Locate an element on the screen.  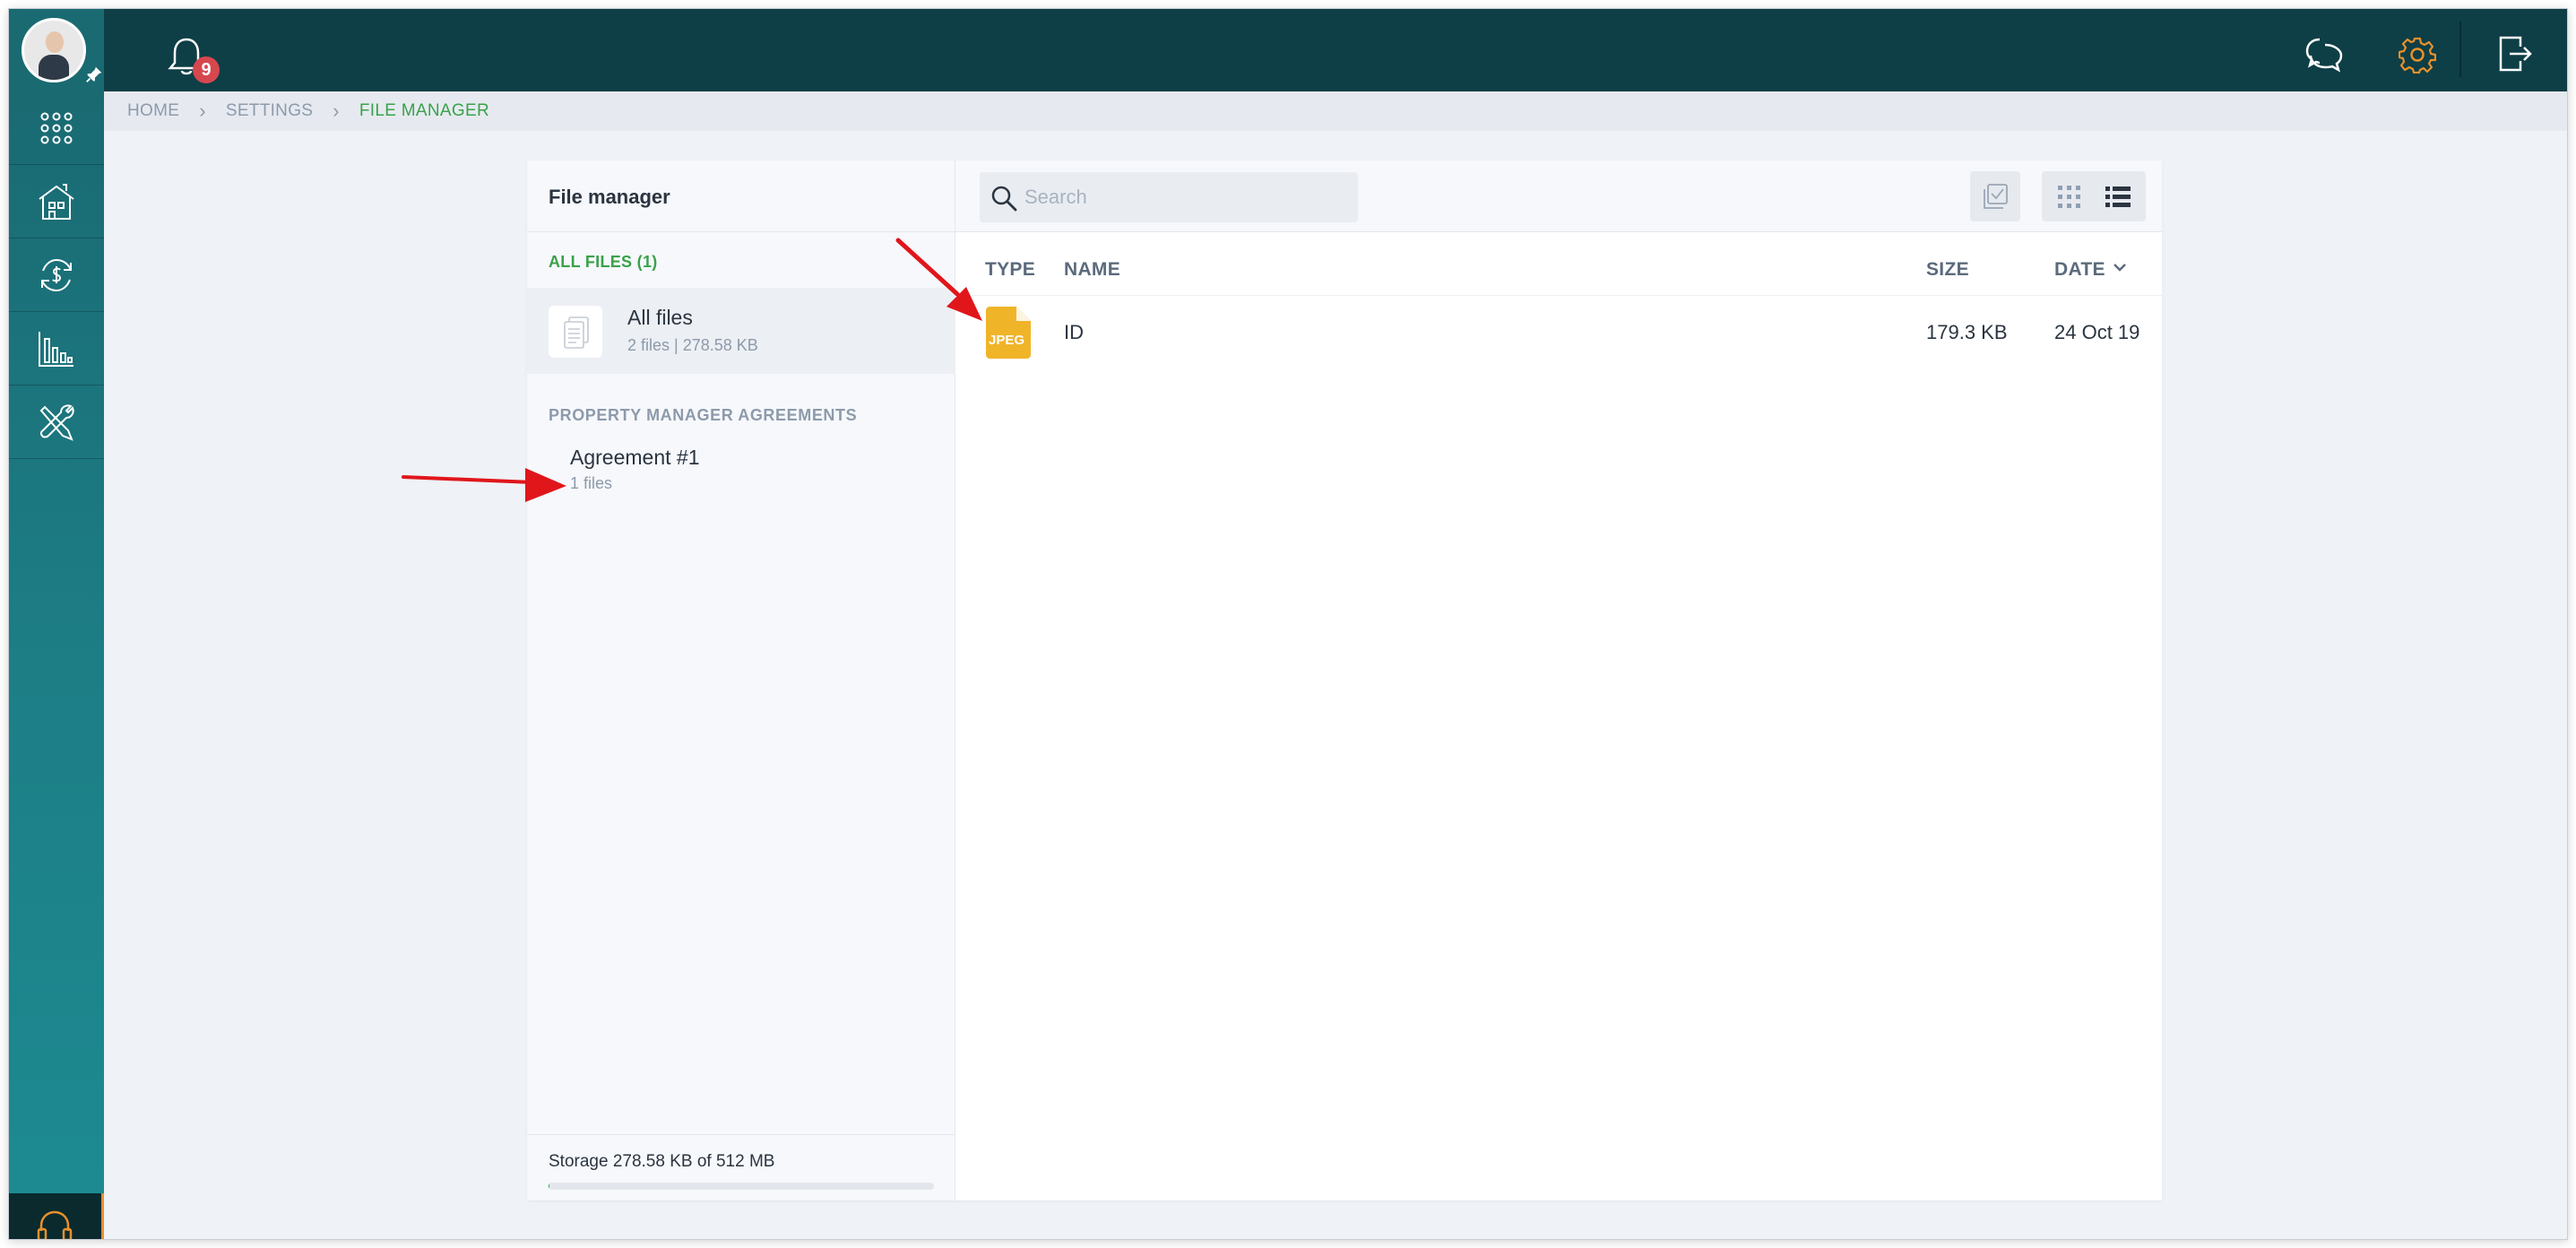
column-header-size: SIZE is located at coordinates (1947, 270).